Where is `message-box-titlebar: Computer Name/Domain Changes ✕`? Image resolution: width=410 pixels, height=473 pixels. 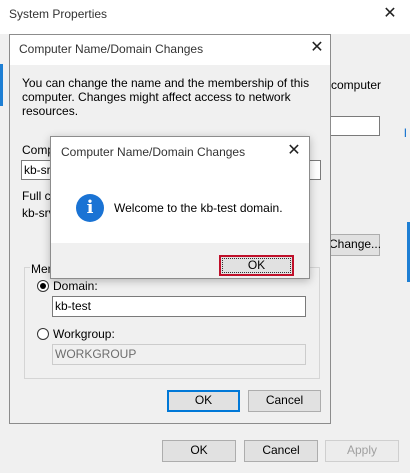 message-box-titlebar: Computer Name/Domain Changes ✕ is located at coordinates (180, 152).